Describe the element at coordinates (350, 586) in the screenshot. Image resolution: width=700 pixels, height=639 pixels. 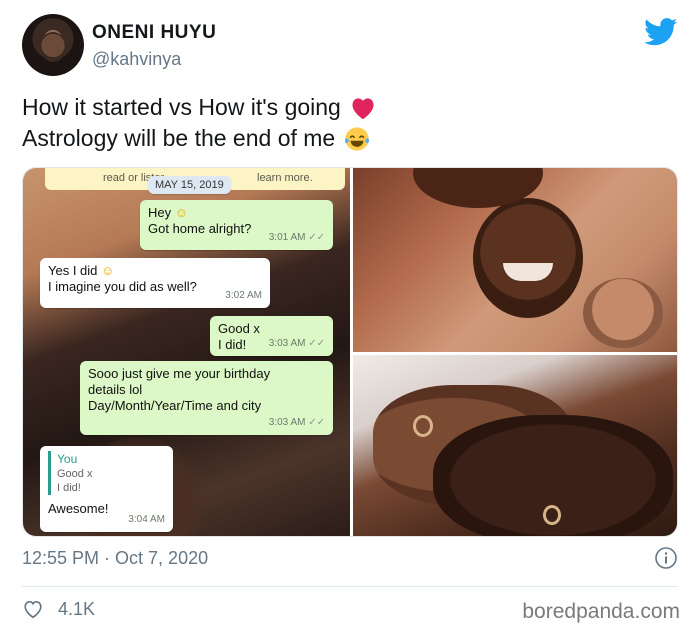
I see `divider` at that location.